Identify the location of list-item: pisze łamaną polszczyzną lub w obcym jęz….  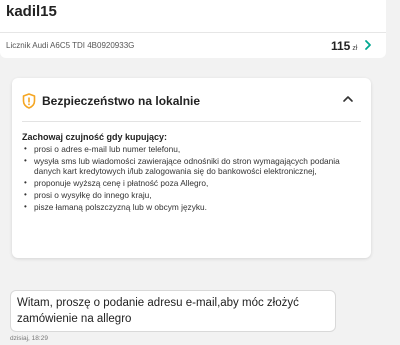
(189, 207).